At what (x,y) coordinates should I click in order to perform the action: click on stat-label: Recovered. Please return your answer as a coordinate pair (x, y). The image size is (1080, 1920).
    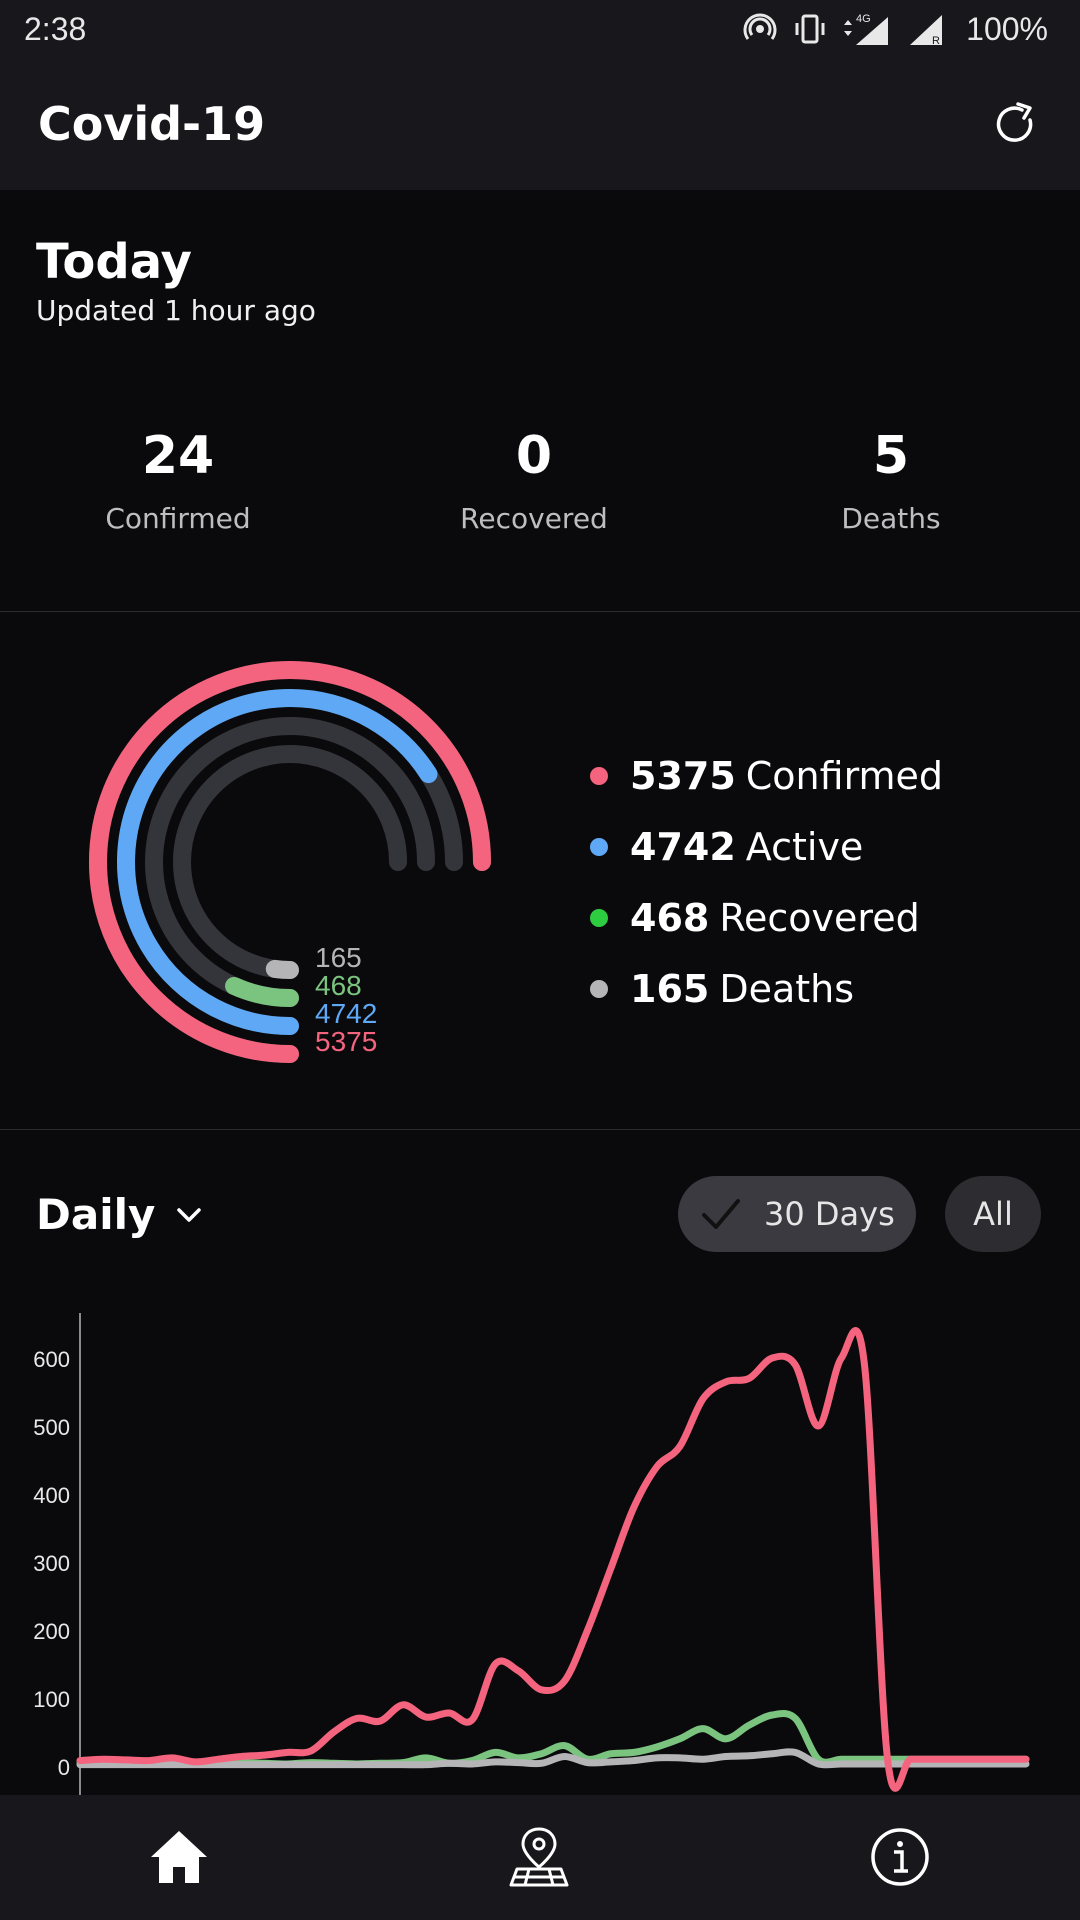
    Looking at the image, I should click on (534, 518).